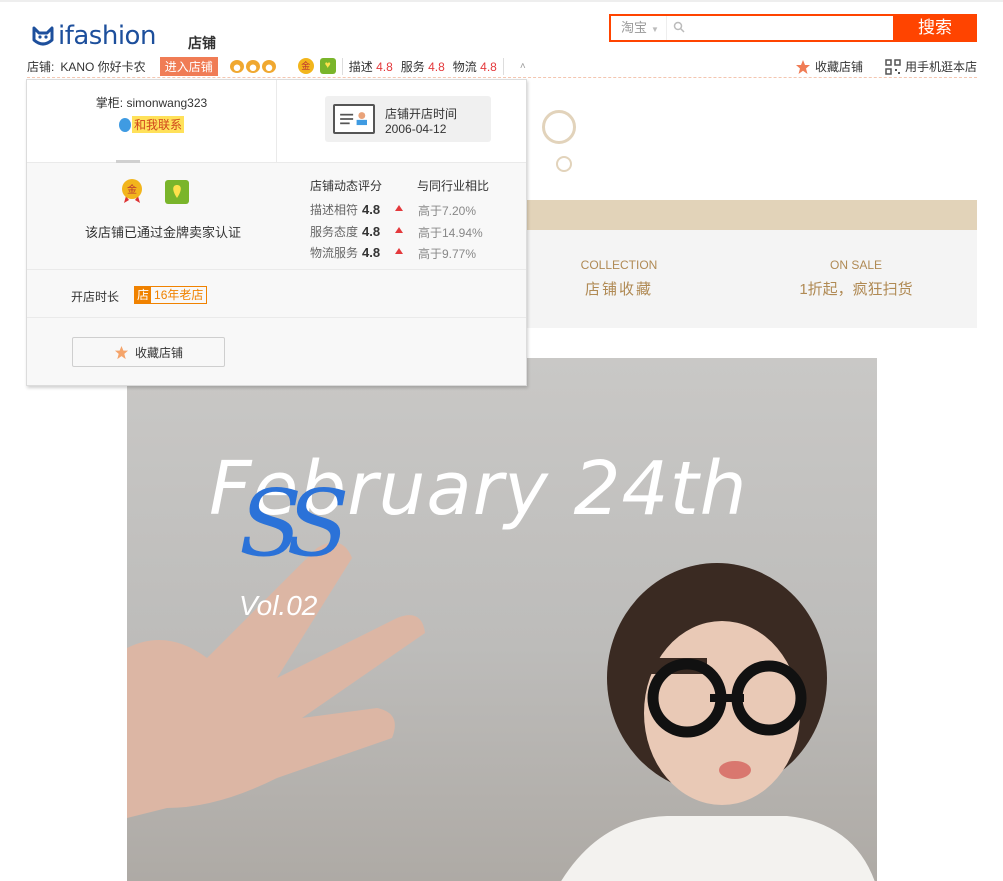 The height and width of the screenshot is (881, 1003). Describe the element at coordinates (294, 523) in the screenshot. I see `hero-ss-text: SS` at that location.